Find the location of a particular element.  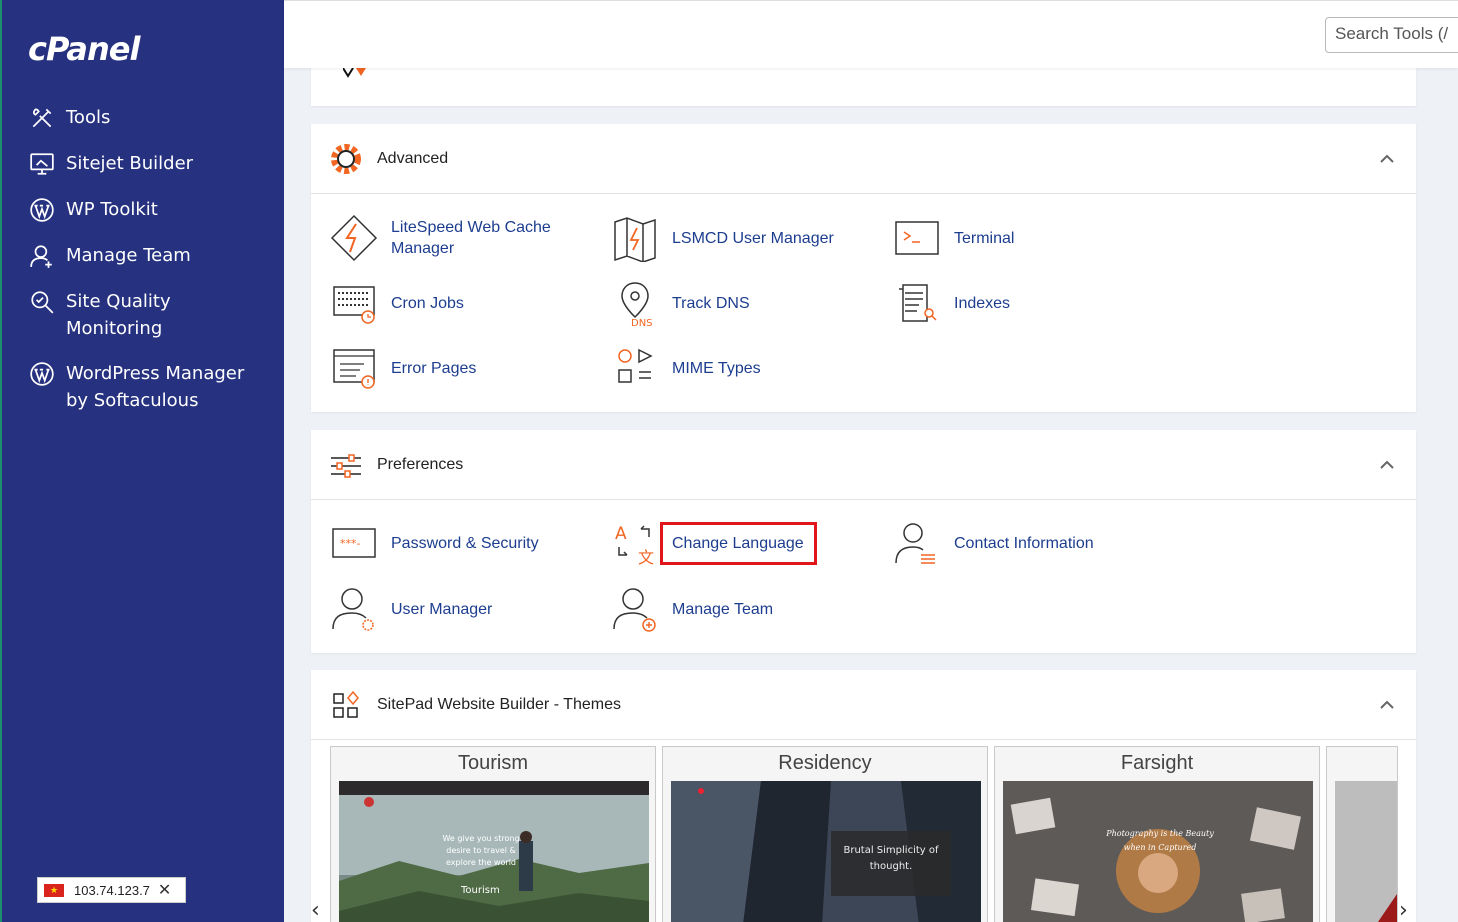

search-input: Search Tools (/ is located at coordinates (1391, 35).